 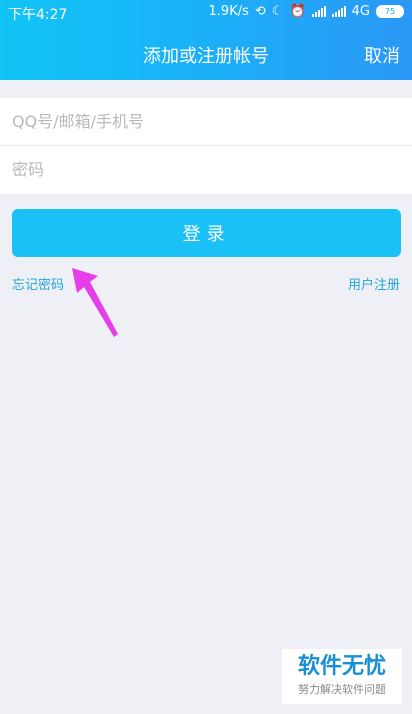 What do you see at coordinates (206, 233) in the screenshot?
I see `login-button: 登录` at bounding box center [206, 233].